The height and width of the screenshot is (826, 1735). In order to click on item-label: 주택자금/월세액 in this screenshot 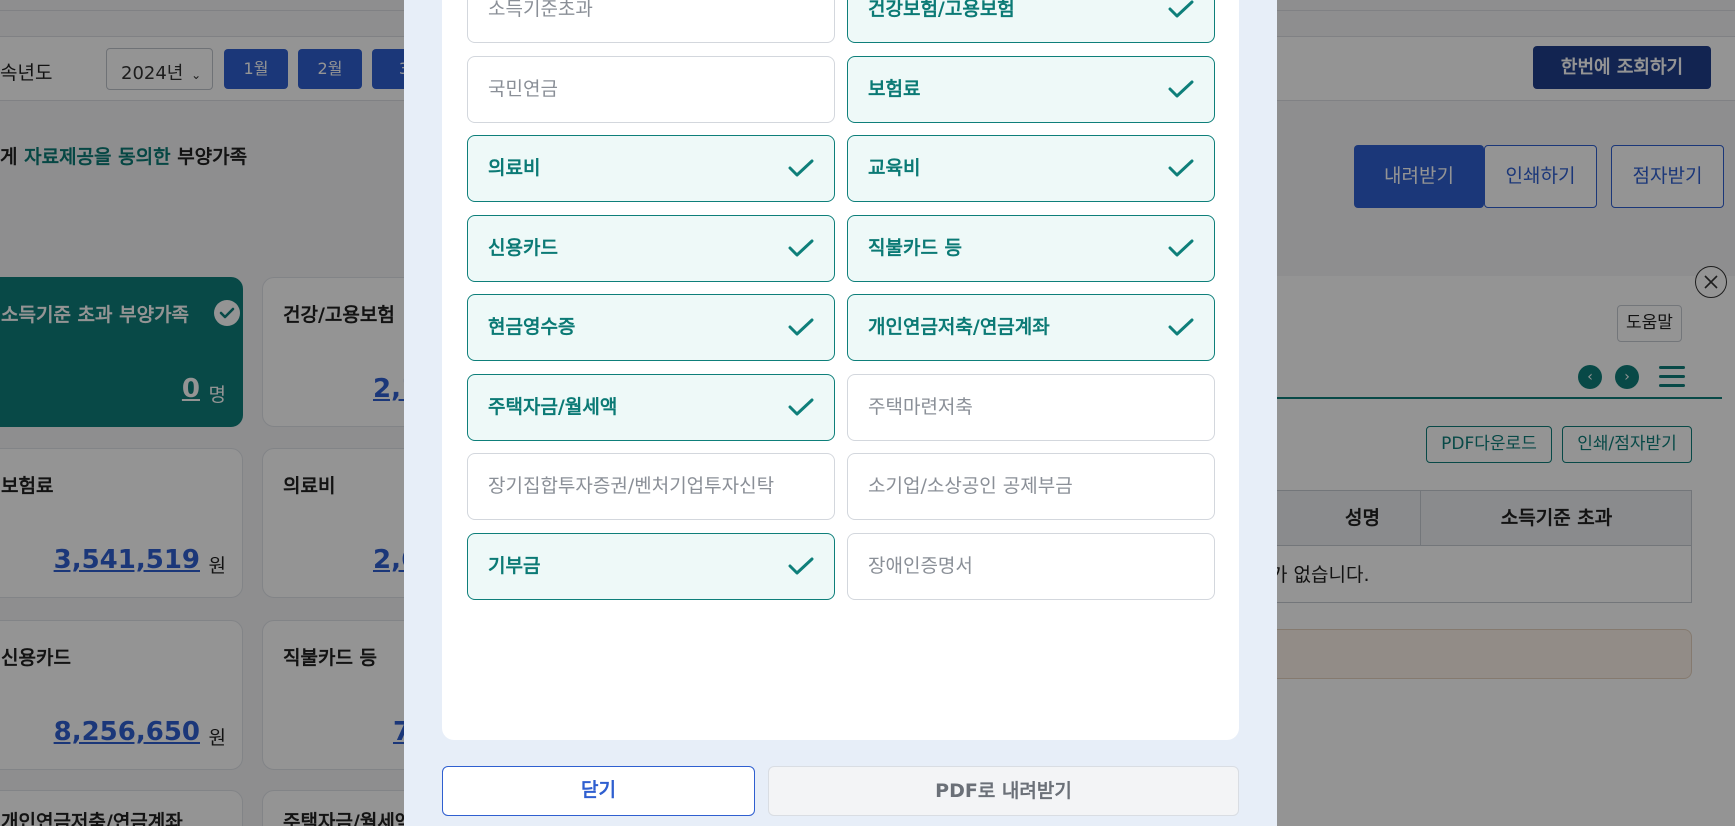, I will do `click(553, 407)`.